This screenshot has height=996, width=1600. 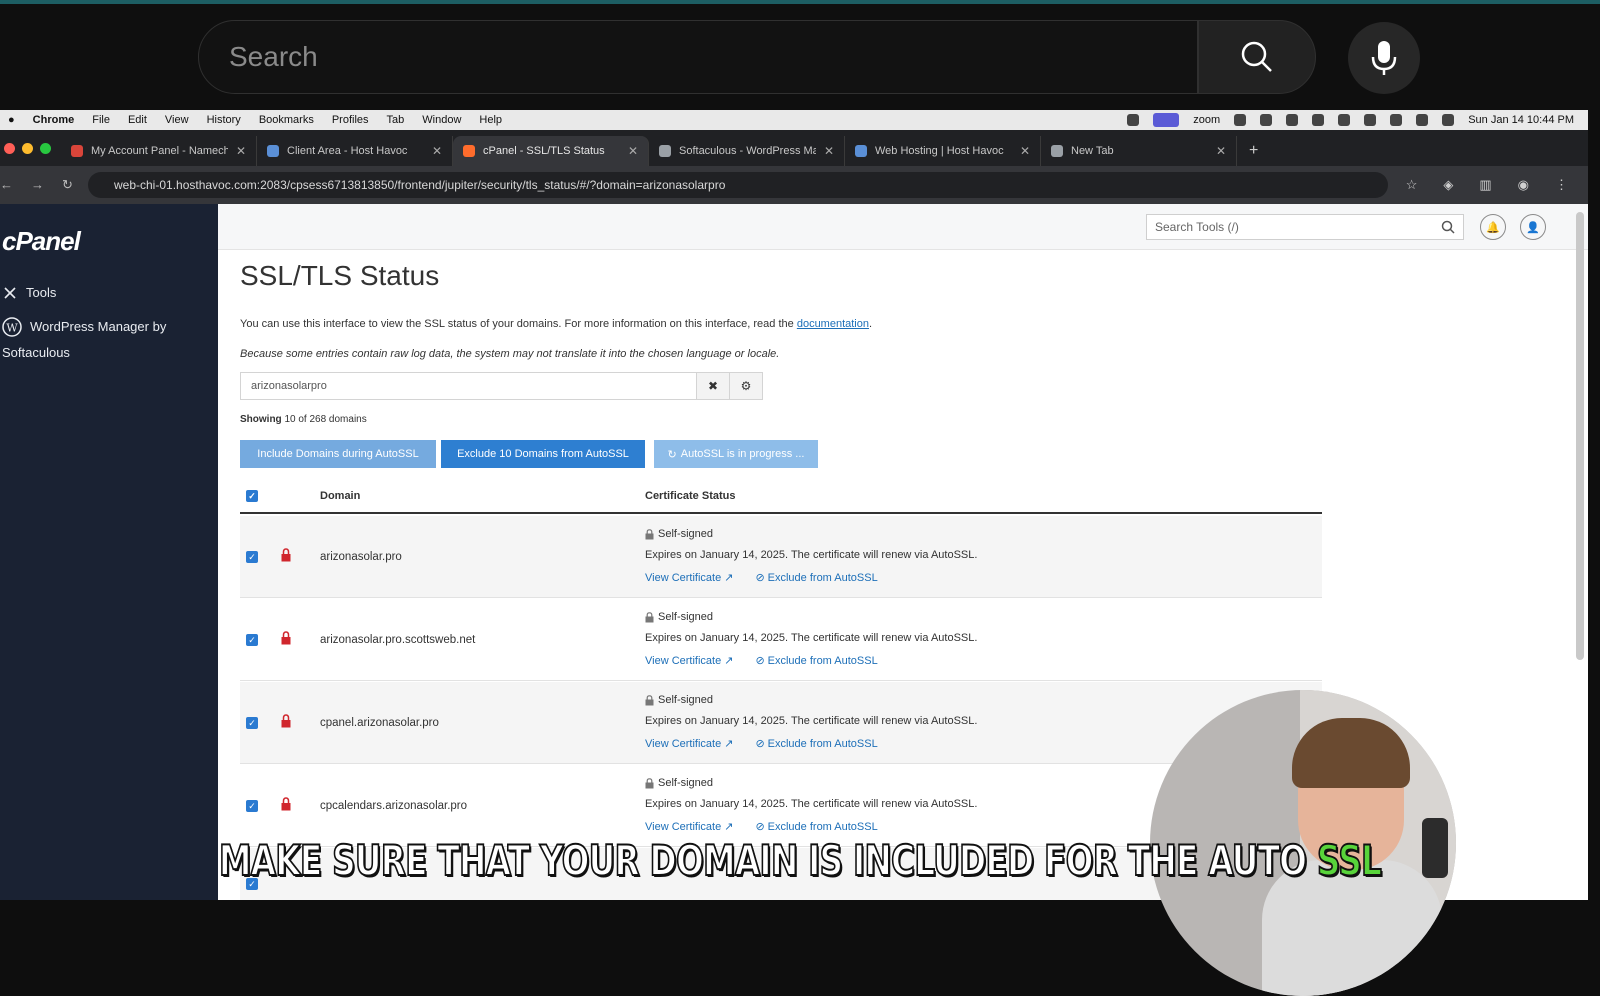 I want to click on menu-edit: Edit, so click(x=137, y=120).